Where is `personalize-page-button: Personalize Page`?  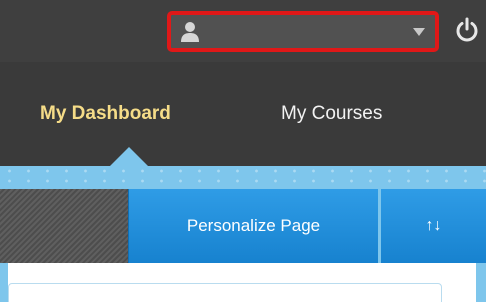
personalize-page-button: Personalize Page is located at coordinates (253, 226).